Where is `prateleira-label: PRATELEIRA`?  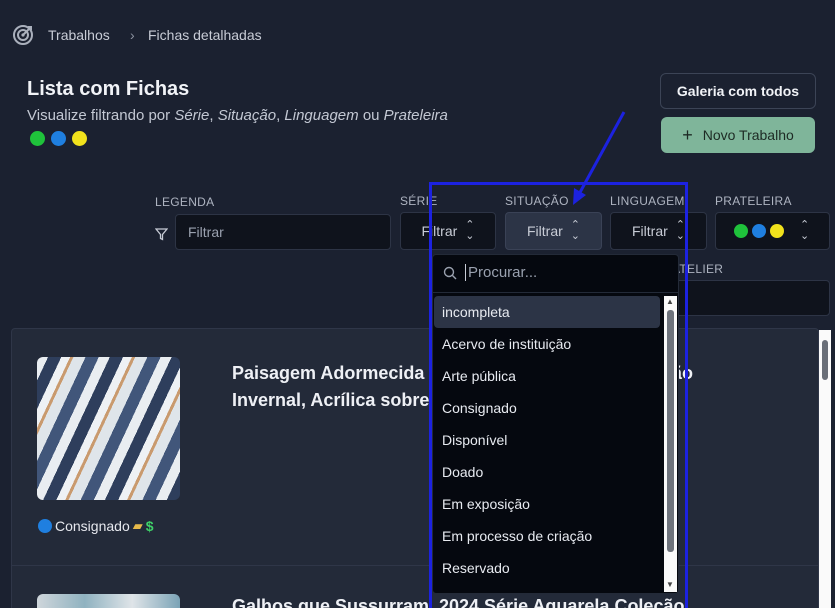
prateleira-label: PRATELEIRA is located at coordinates (753, 201).